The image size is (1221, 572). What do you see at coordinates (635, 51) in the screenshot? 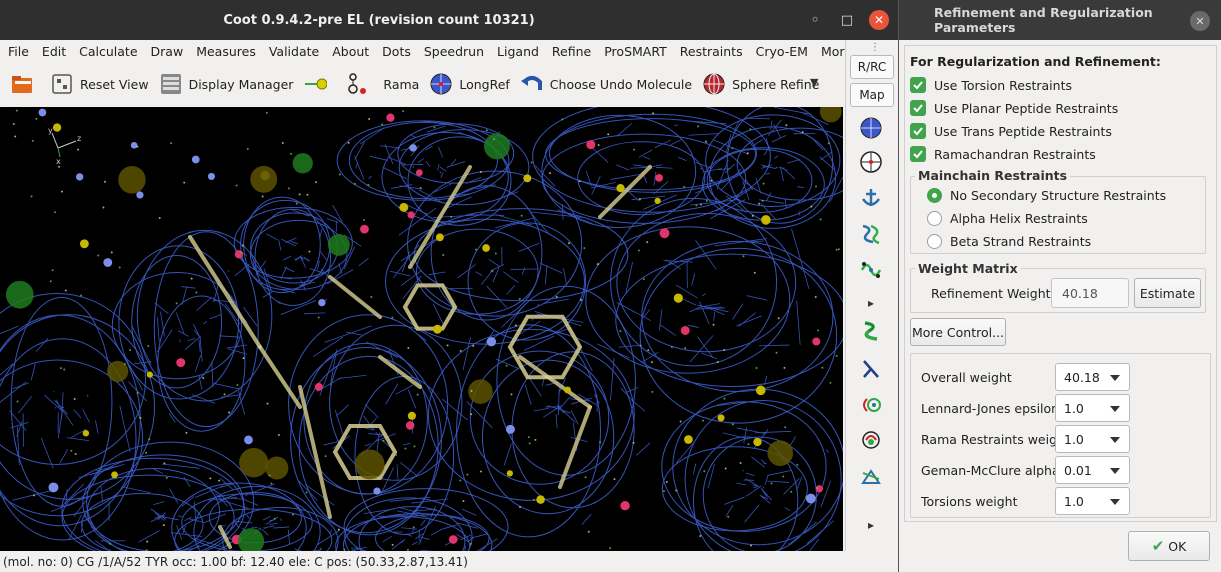
I see `menu-prosmart: ProSMART` at bounding box center [635, 51].